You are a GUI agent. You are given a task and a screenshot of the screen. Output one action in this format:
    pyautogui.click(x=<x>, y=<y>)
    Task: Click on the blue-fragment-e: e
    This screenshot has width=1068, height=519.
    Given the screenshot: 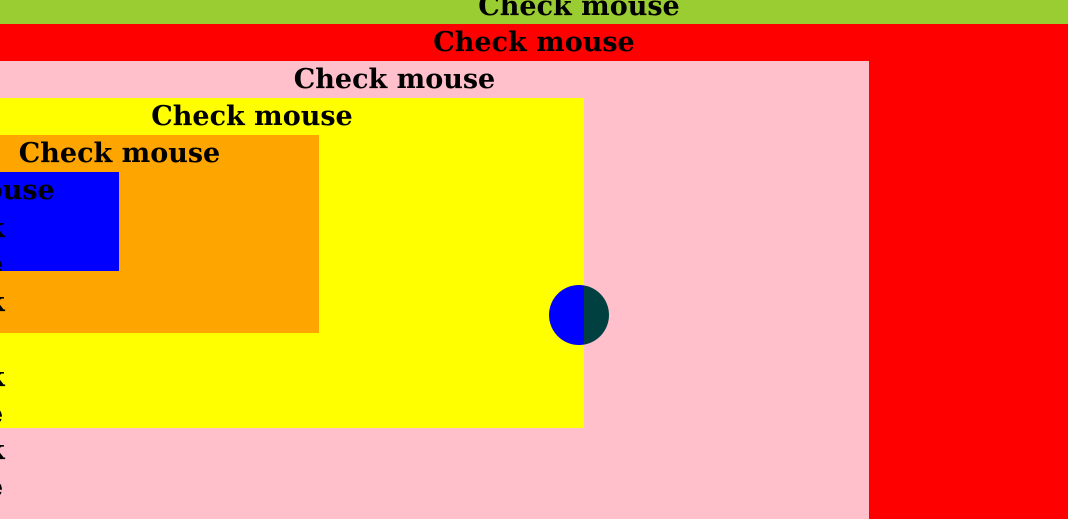 What is the action you would take?
    pyautogui.click(x=1, y=259)
    